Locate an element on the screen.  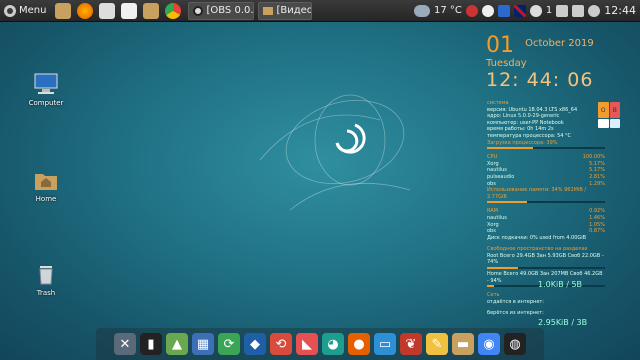
home-folder-icon is located at coordinates (46, 182).